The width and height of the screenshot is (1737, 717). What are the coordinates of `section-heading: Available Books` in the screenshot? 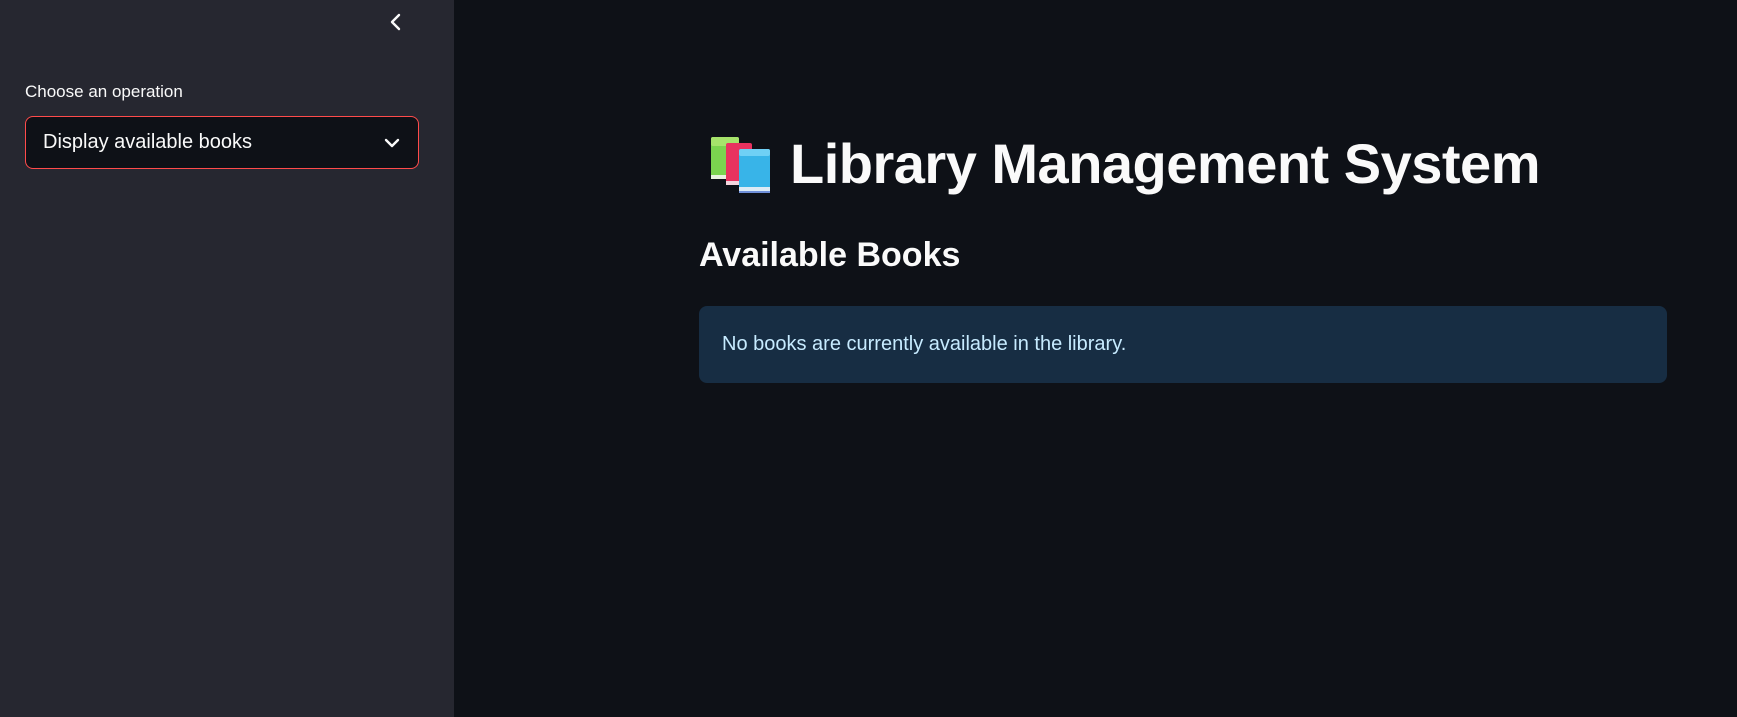 It's located at (830, 255).